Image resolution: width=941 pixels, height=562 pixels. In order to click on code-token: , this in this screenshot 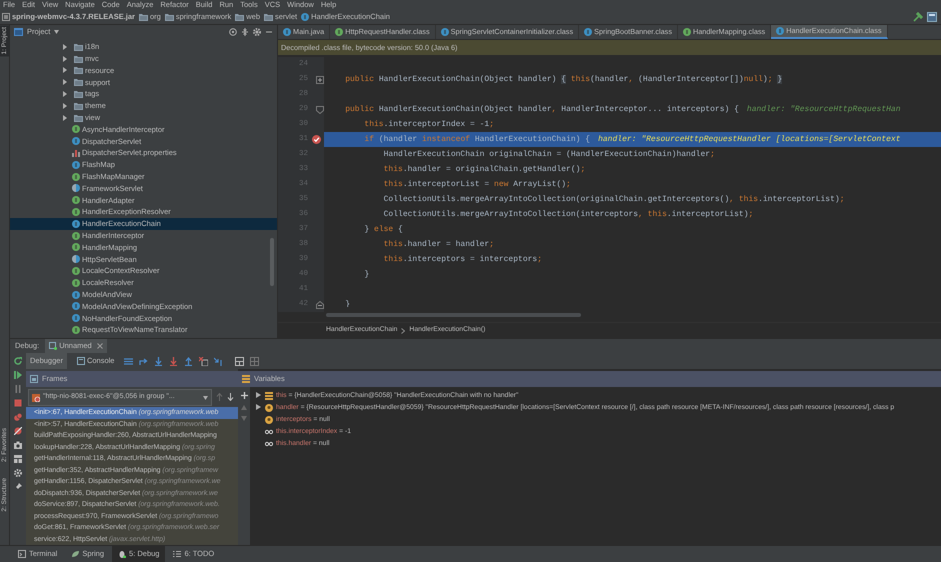, I will do `click(652, 214)`.